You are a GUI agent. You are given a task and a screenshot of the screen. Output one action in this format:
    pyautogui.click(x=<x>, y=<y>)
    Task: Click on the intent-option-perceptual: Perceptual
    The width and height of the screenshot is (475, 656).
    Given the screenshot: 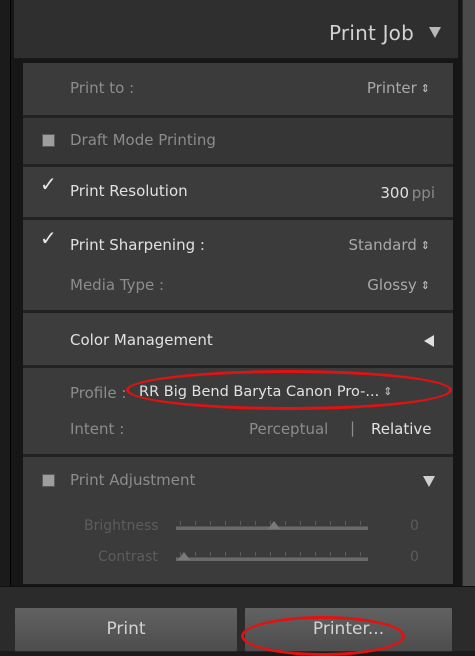 What is the action you would take?
    pyautogui.click(x=288, y=429)
    